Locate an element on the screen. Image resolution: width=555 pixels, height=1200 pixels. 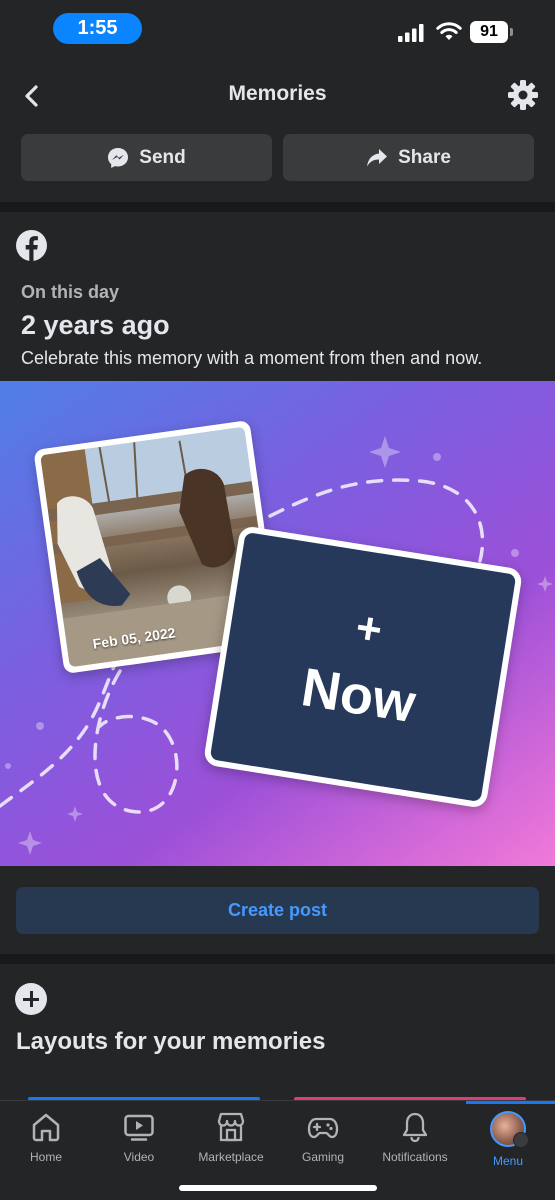
now-card: + Now is located at coordinates (363, 667).